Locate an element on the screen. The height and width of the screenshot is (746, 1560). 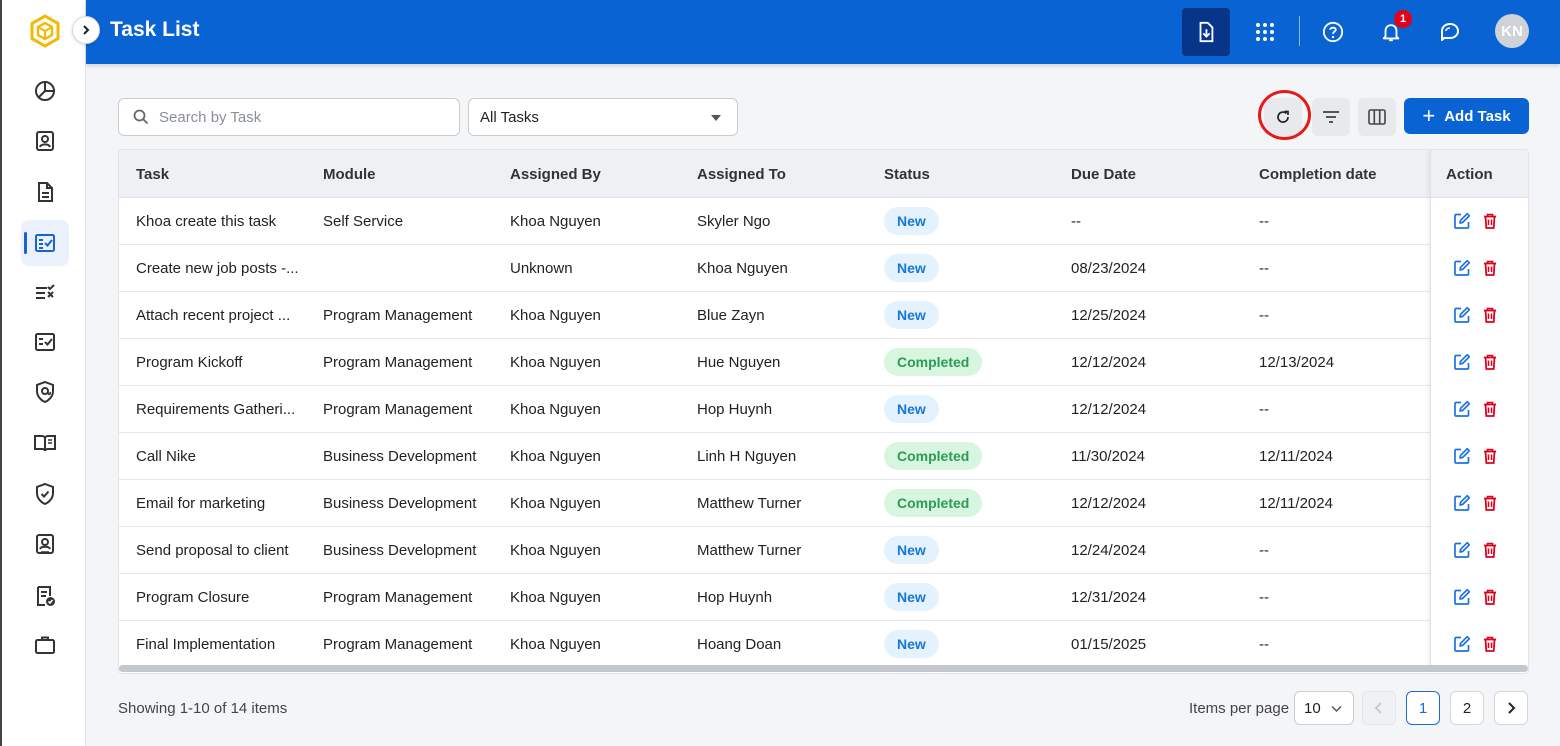
download-file-icon is located at coordinates (1206, 32).